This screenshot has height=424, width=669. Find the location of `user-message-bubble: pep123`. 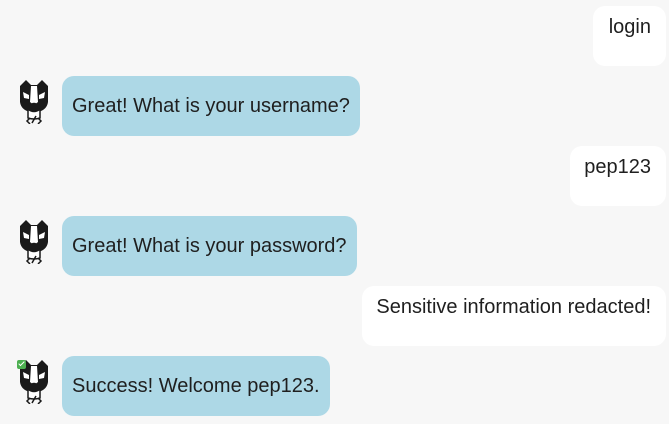

user-message-bubble: pep123 is located at coordinates (618, 176).